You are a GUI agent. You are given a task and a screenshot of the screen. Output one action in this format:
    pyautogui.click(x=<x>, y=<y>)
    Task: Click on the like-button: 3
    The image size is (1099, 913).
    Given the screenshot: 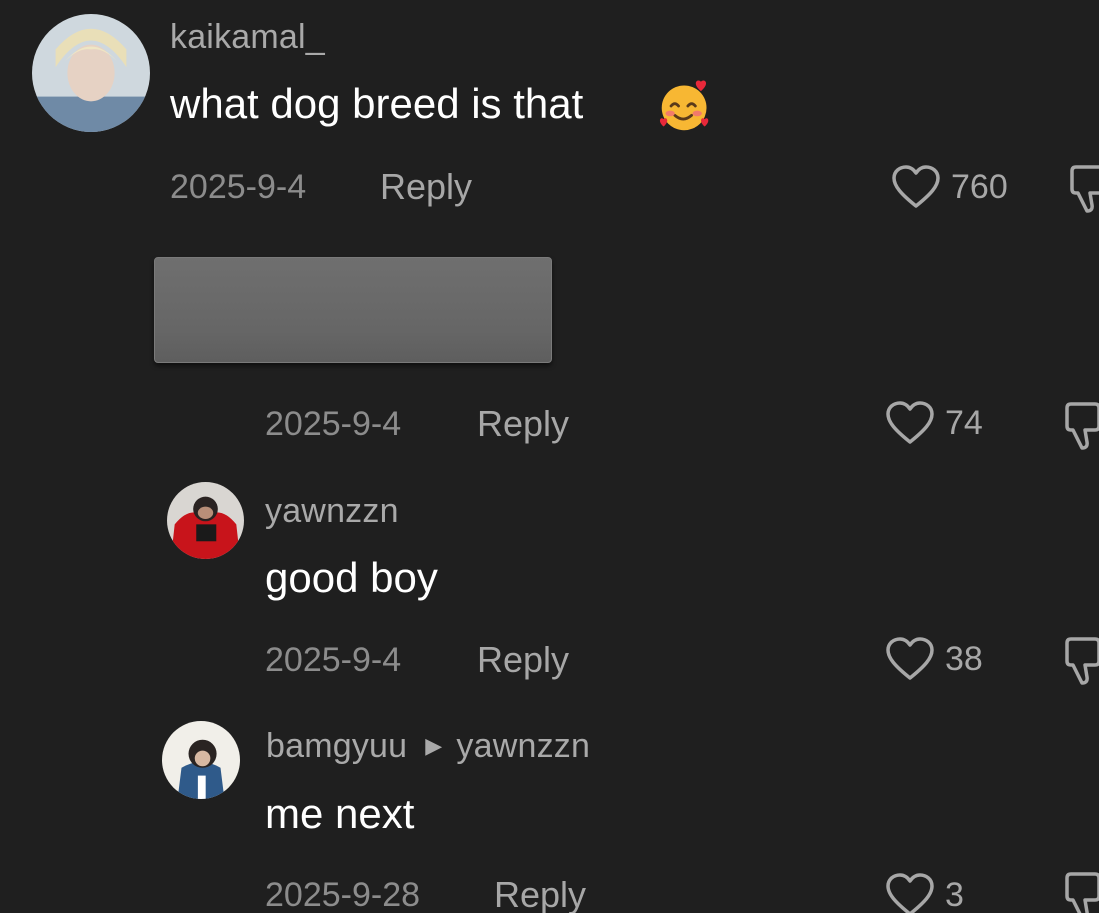 What is the action you would take?
    pyautogui.click(x=924, y=892)
    